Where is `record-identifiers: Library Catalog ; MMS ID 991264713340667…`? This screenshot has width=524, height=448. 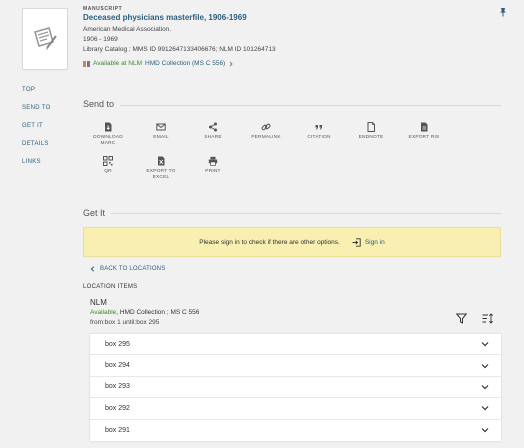
record-identifiers: Library Catalog ; MMS ID 991264713340667… is located at coordinates (179, 49).